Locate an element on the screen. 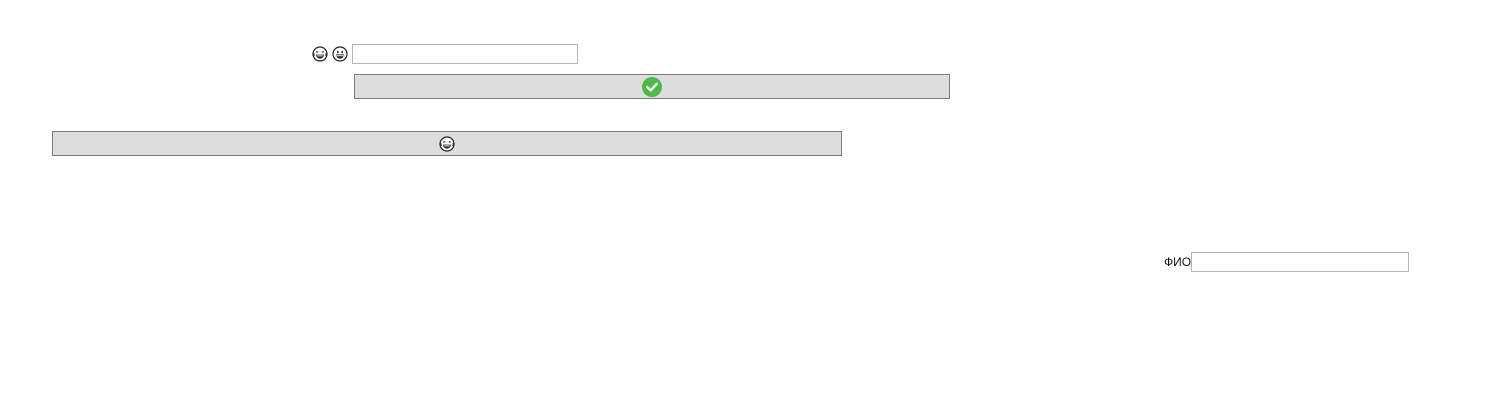 Image resolution: width=1492 pixels, height=420 pixels. checkmark-icon is located at coordinates (652, 86).